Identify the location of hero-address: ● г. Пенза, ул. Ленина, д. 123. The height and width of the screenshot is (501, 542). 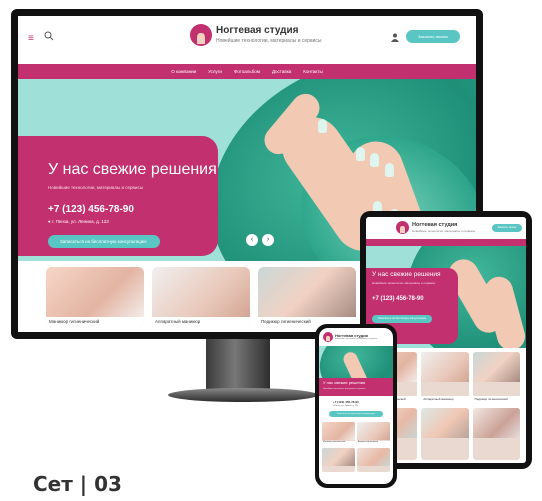
(78, 221).